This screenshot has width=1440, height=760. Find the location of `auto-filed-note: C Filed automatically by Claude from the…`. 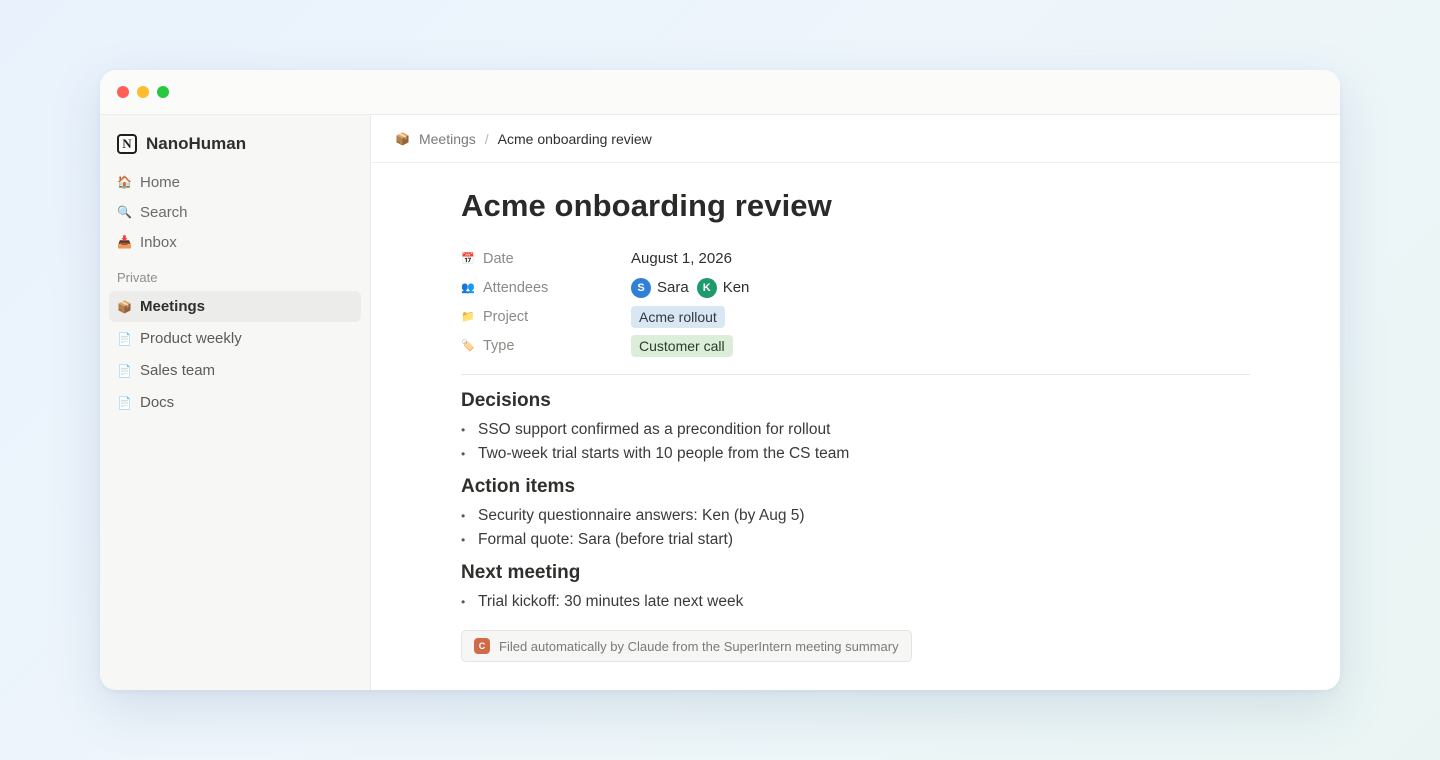

auto-filed-note: C Filed automatically by Claude from the… is located at coordinates (686, 646).